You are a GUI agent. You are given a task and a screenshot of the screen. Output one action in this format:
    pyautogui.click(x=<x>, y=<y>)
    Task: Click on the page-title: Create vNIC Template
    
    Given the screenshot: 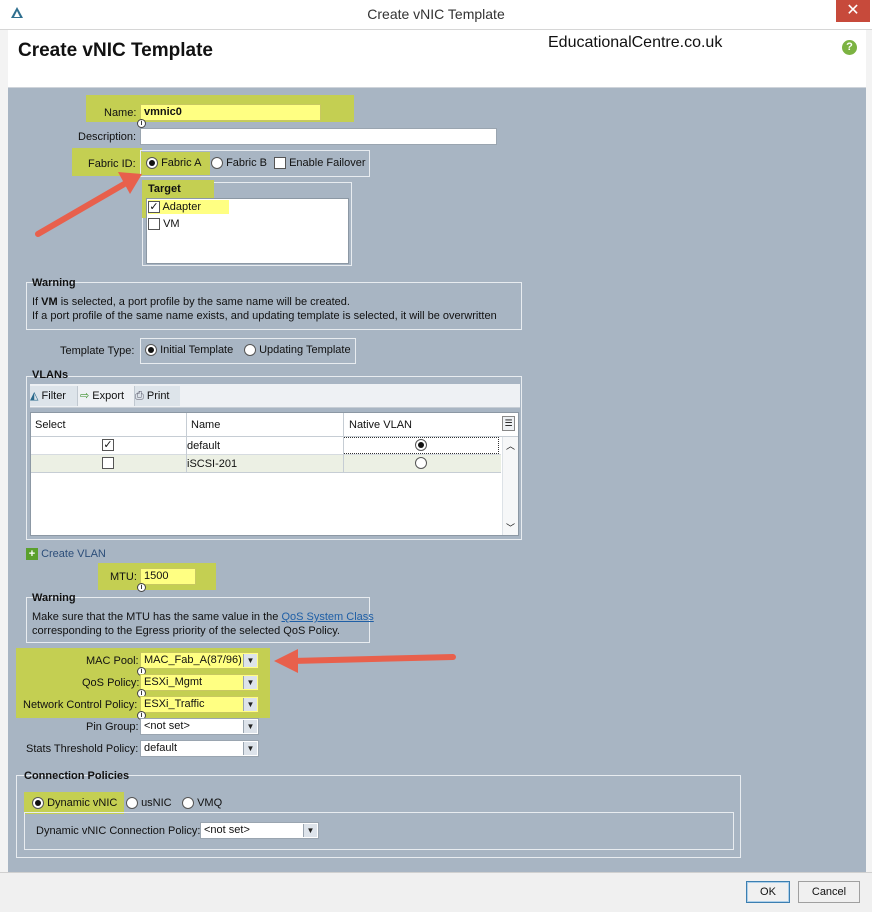 What is the action you would take?
    pyautogui.click(x=115, y=50)
    